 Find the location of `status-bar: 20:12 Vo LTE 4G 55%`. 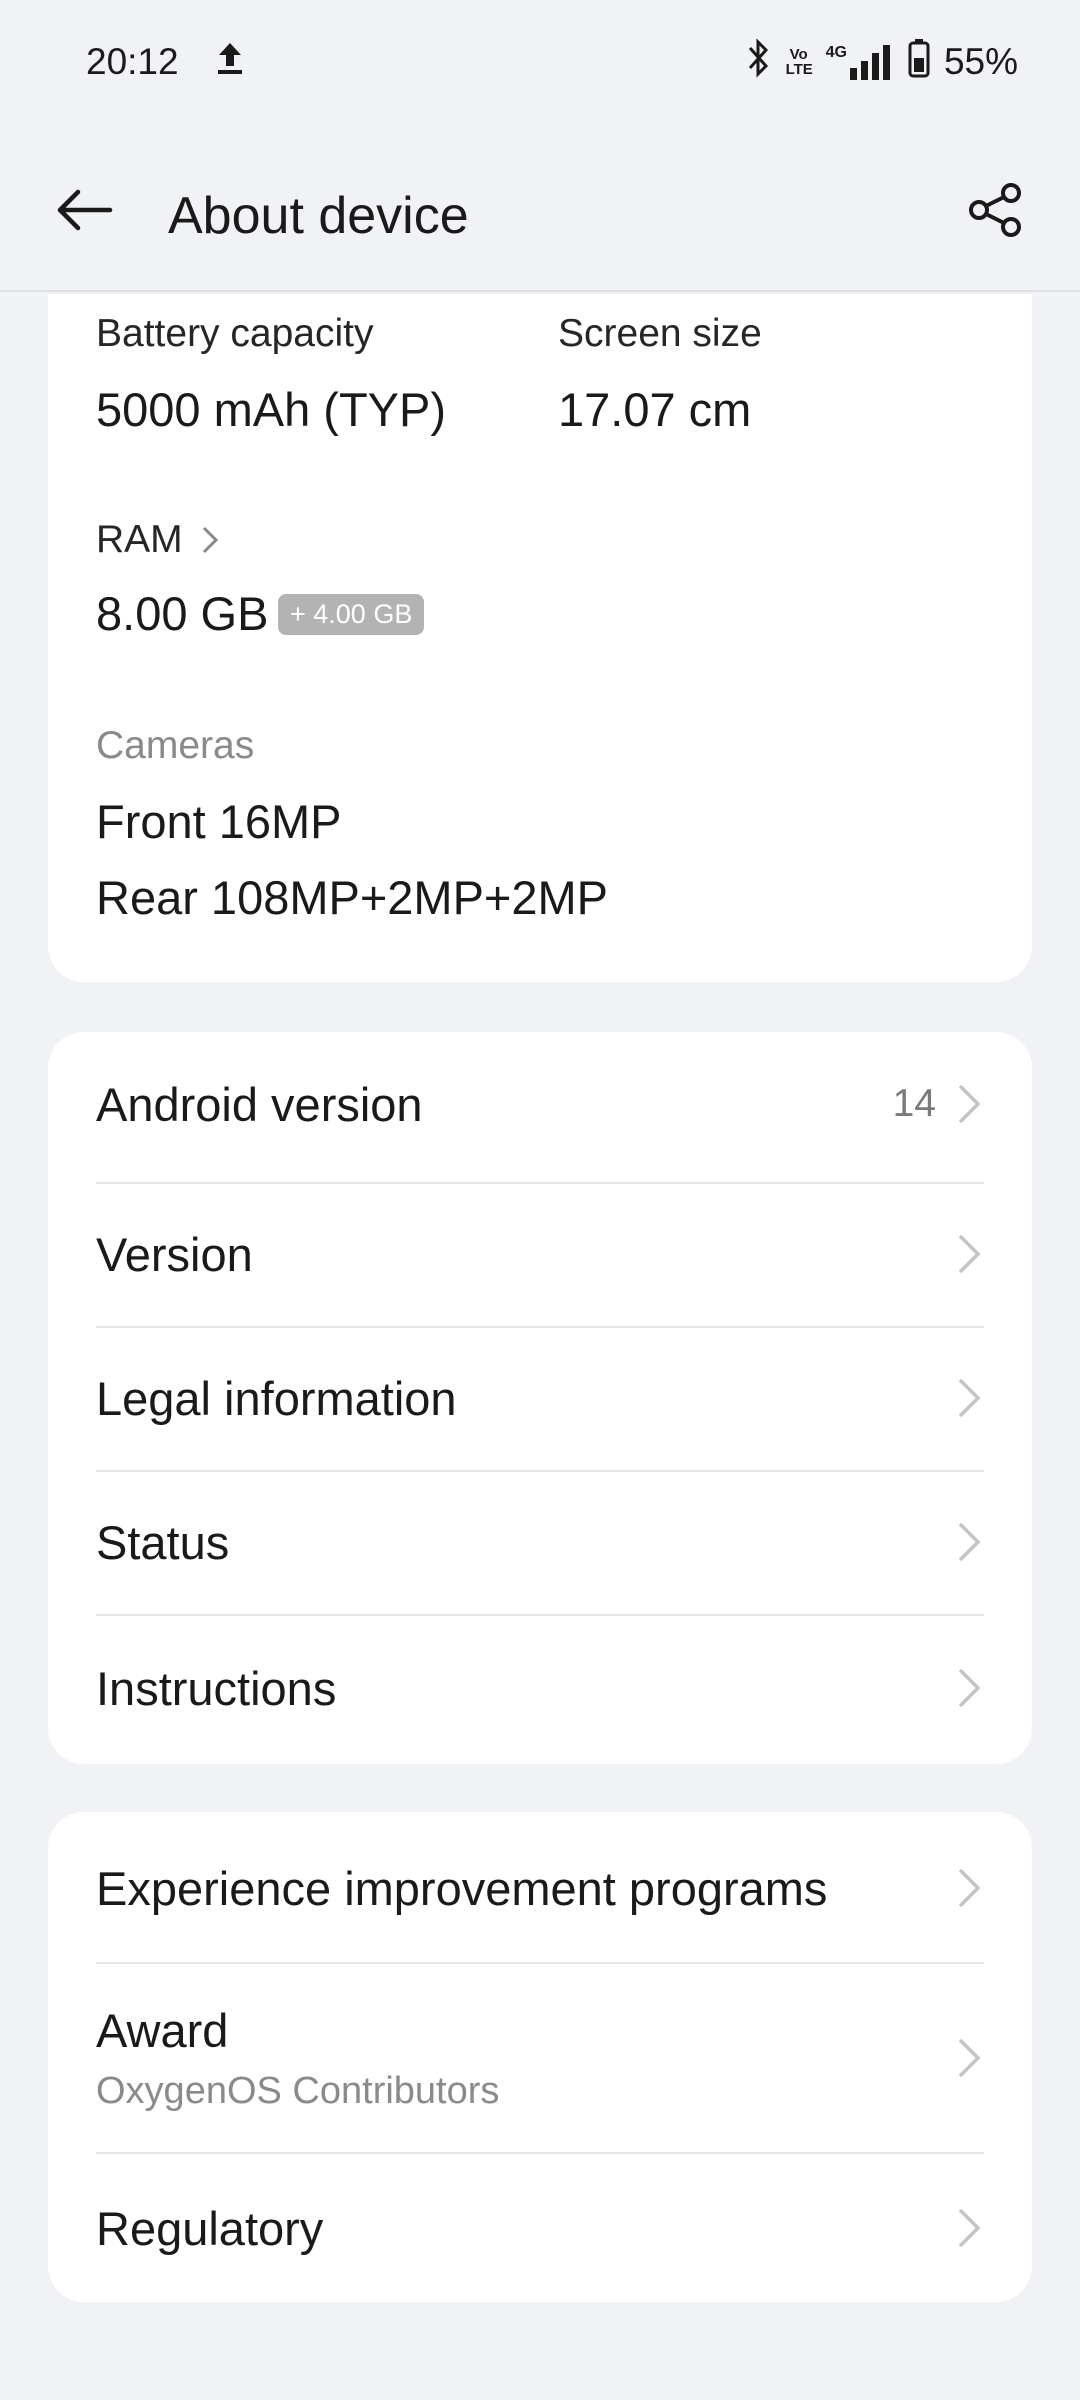

status-bar: 20:12 Vo LTE 4G 55% is located at coordinates (540, 62).